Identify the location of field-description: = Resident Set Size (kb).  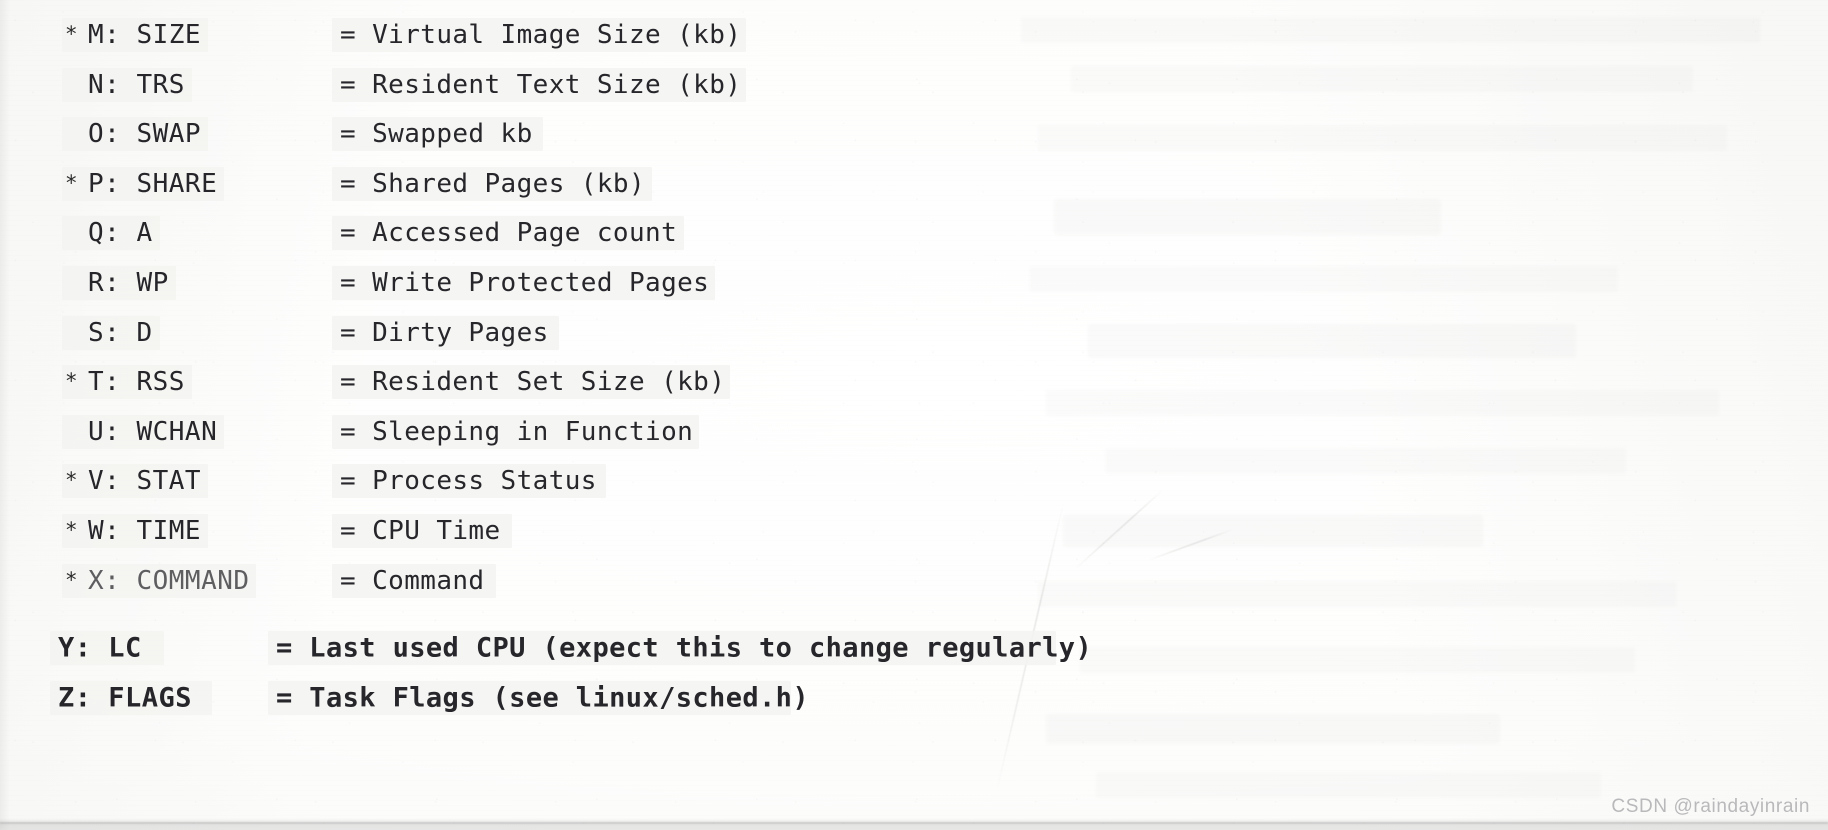
(533, 382).